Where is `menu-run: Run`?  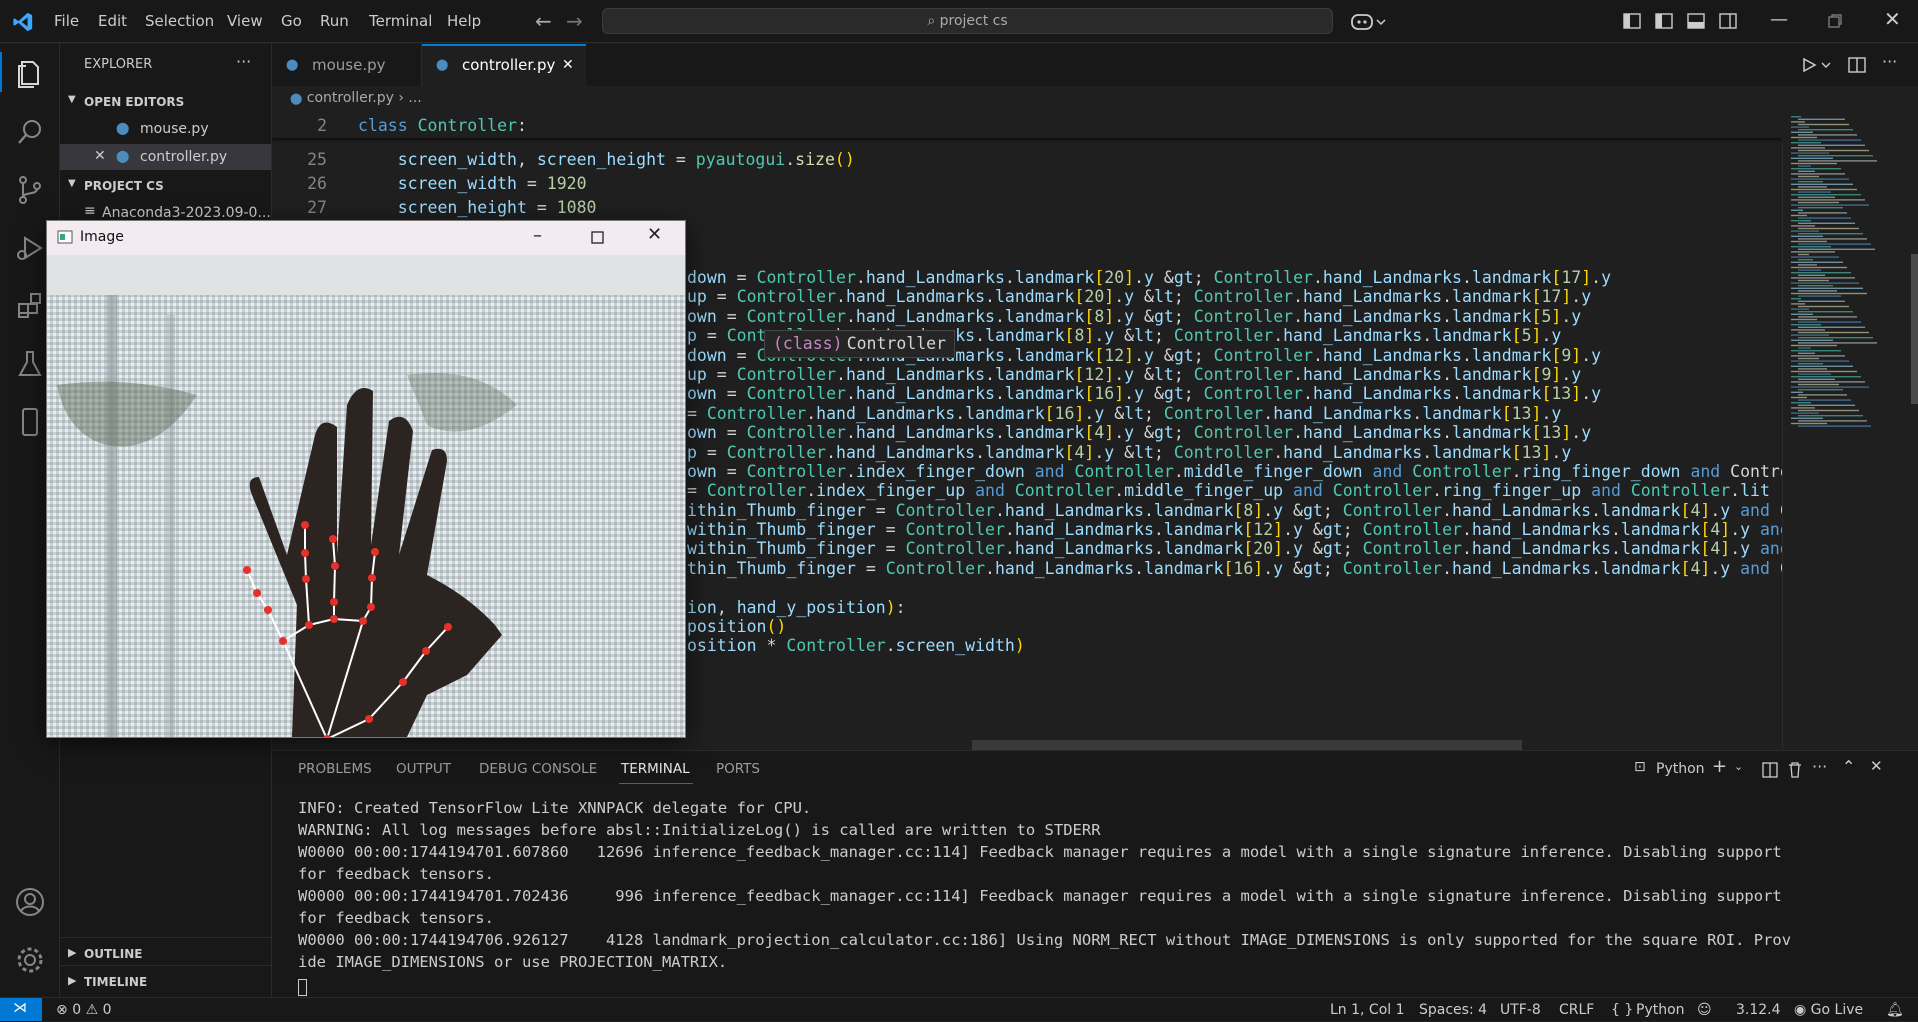
menu-run: Run is located at coordinates (334, 21).